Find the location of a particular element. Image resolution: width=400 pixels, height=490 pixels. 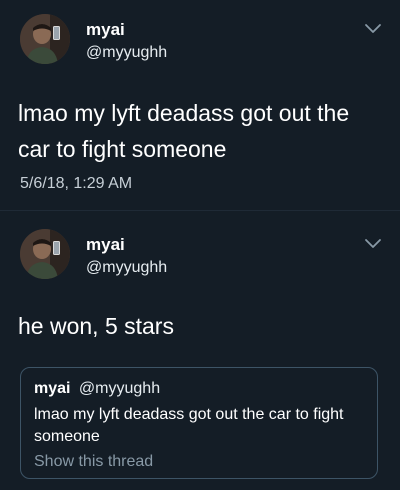

tweet-timestamp: 5/6/18, 1:29 AM is located at coordinates (76, 184).